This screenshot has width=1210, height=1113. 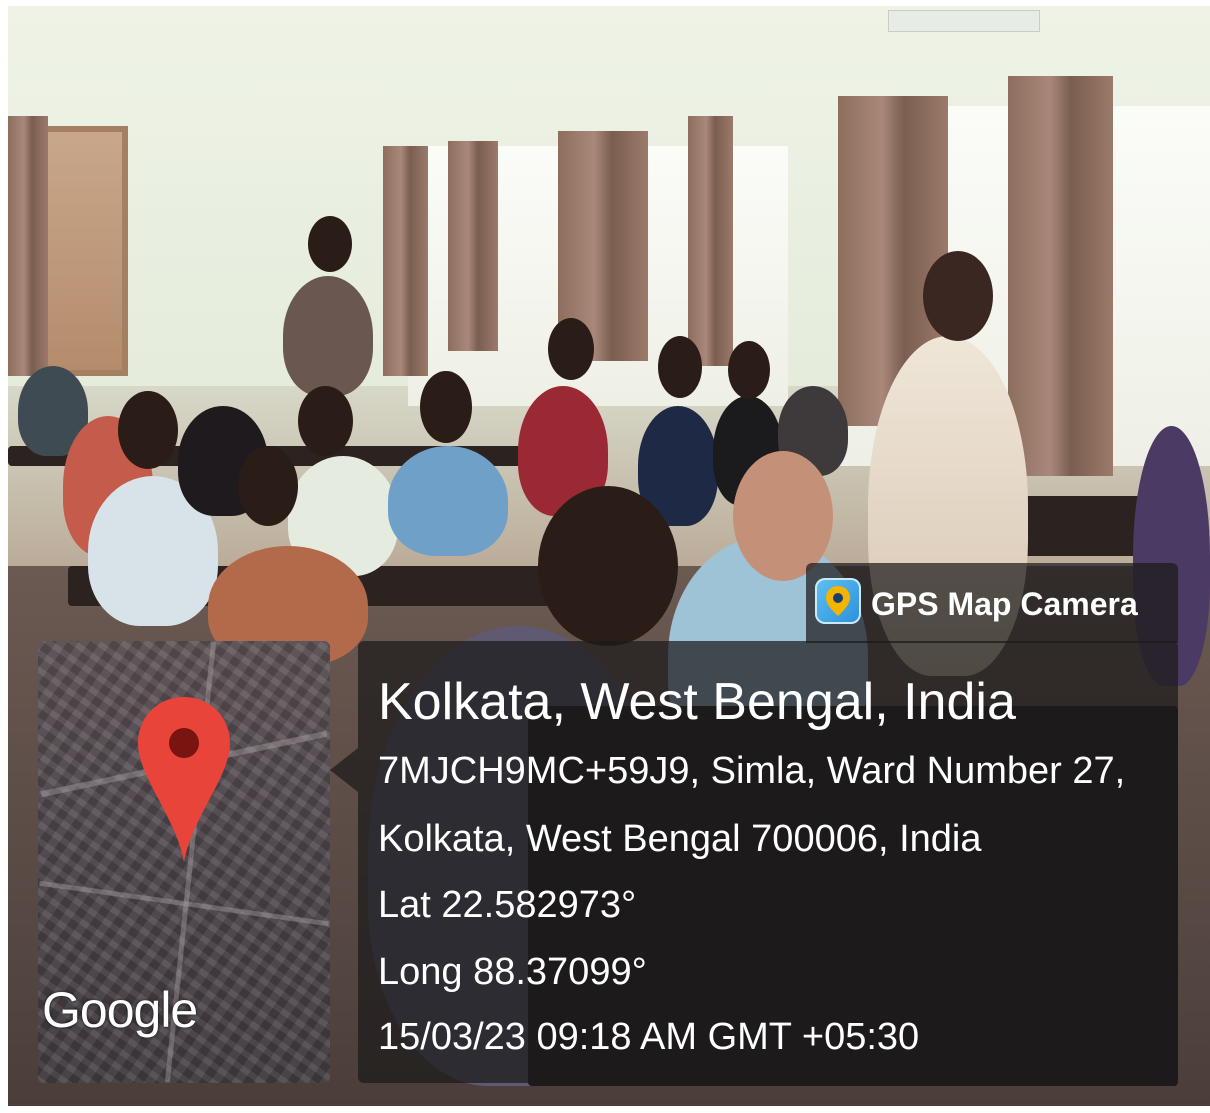 What do you see at coordinates (752, 771) in the screenshot?
I see `address-line-1: 7MJCH9MC+59J9, Simla, Ward Number 27,` at bounding box center [752, 771].